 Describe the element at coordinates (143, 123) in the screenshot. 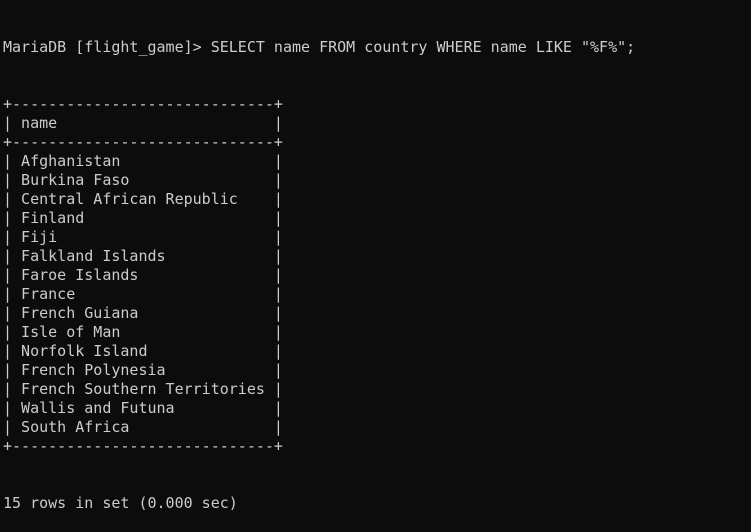

I see `table-header: | name |` at that location.